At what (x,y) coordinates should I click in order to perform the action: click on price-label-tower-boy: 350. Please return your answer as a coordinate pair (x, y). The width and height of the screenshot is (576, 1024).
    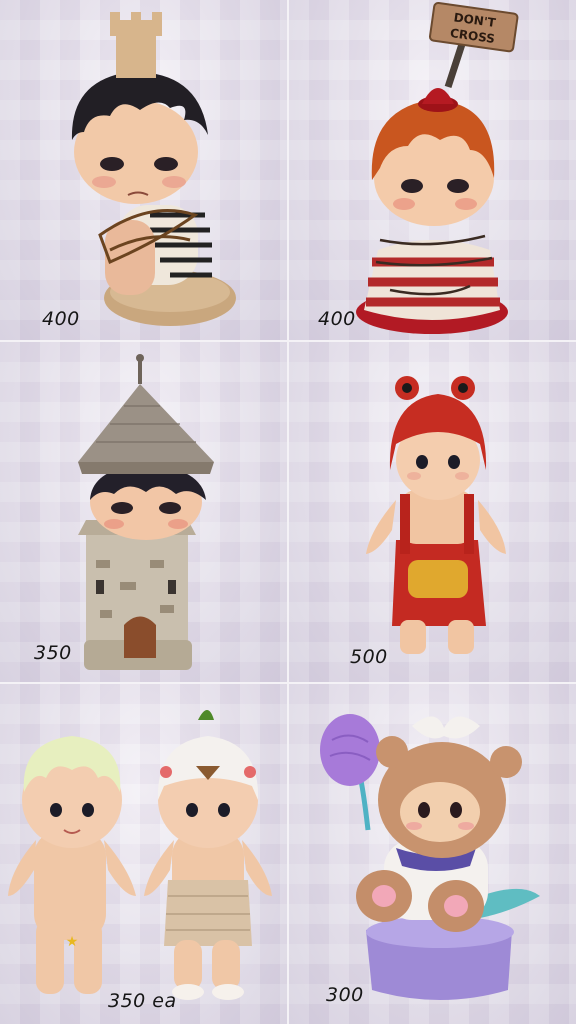
    Looking at the image, I should click on (53, 653).